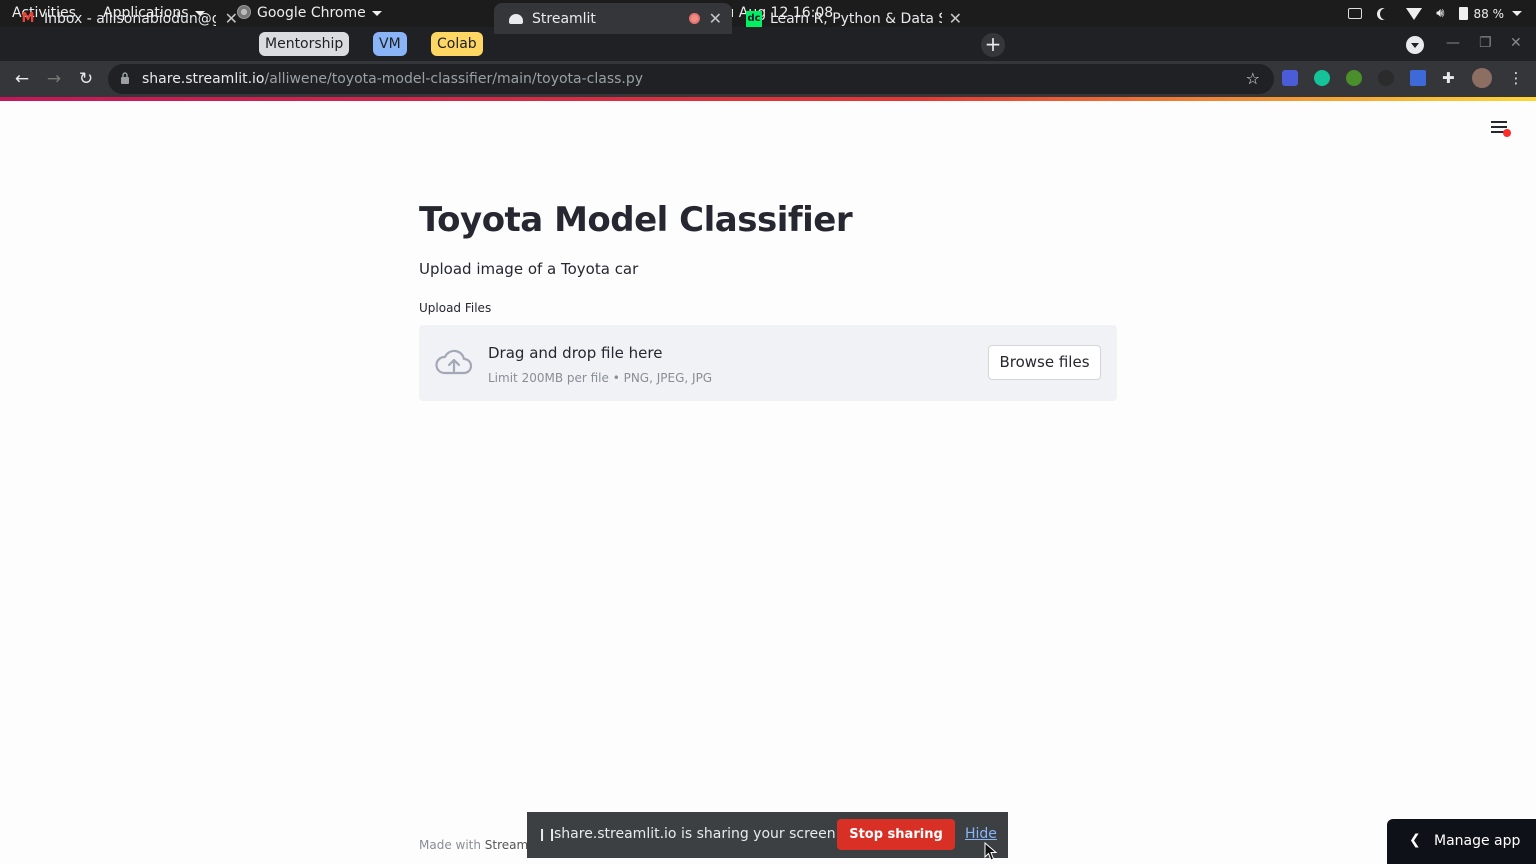  What do you see at coordinates (754, 18) in the screenshot?
I see `datacamp-icon: dc` at bounding box center [754, 18].